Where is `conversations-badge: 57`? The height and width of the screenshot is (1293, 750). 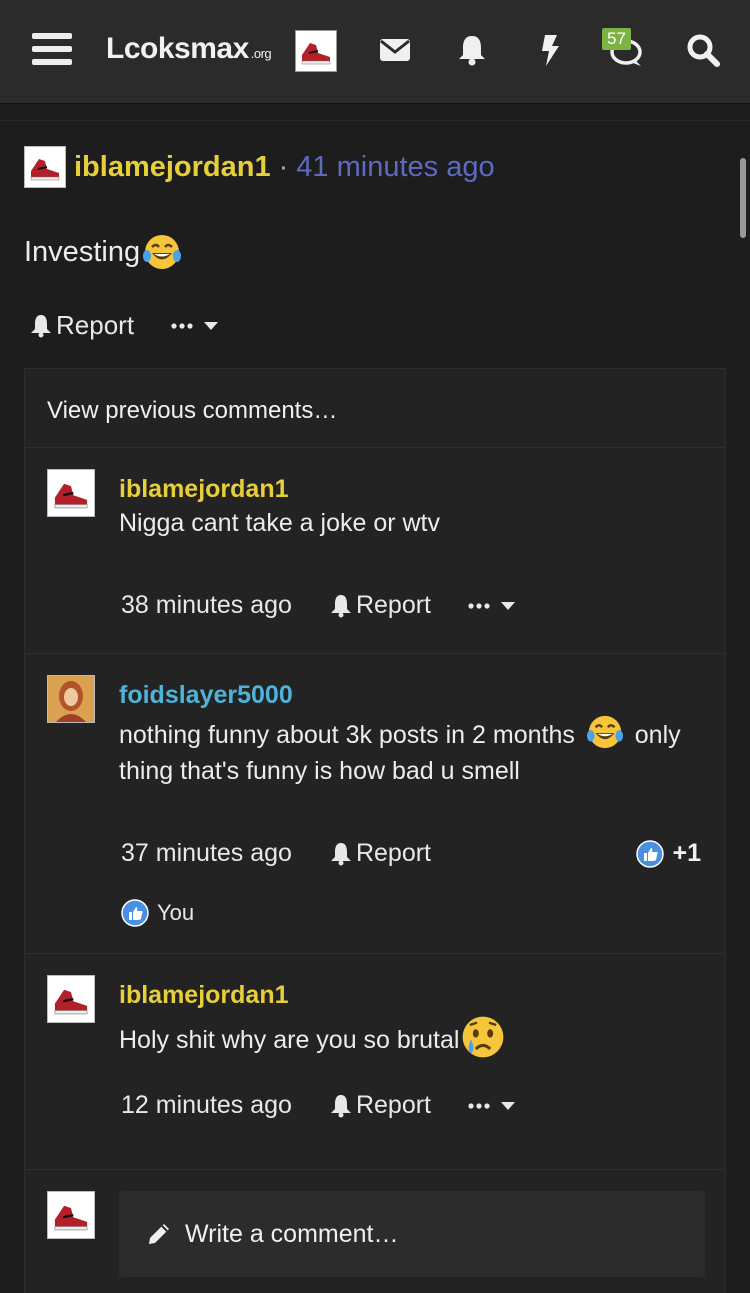
conversations-badge: 57 is located at coordinates (616, 39).